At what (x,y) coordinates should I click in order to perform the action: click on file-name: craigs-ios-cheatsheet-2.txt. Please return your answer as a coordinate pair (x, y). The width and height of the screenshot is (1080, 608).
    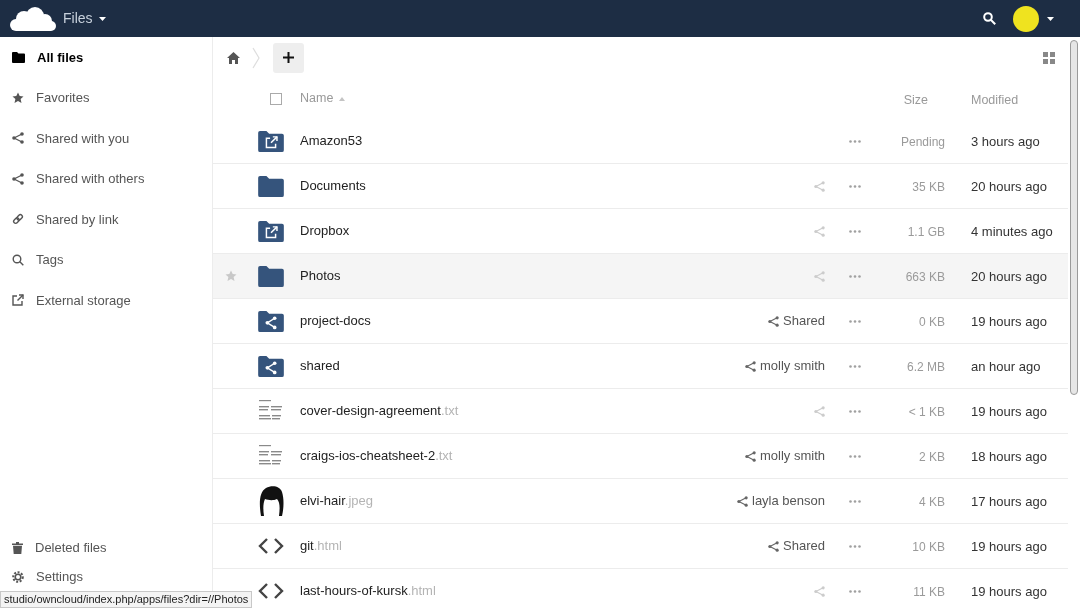
    Looking at the image, I should click on (376, 456).